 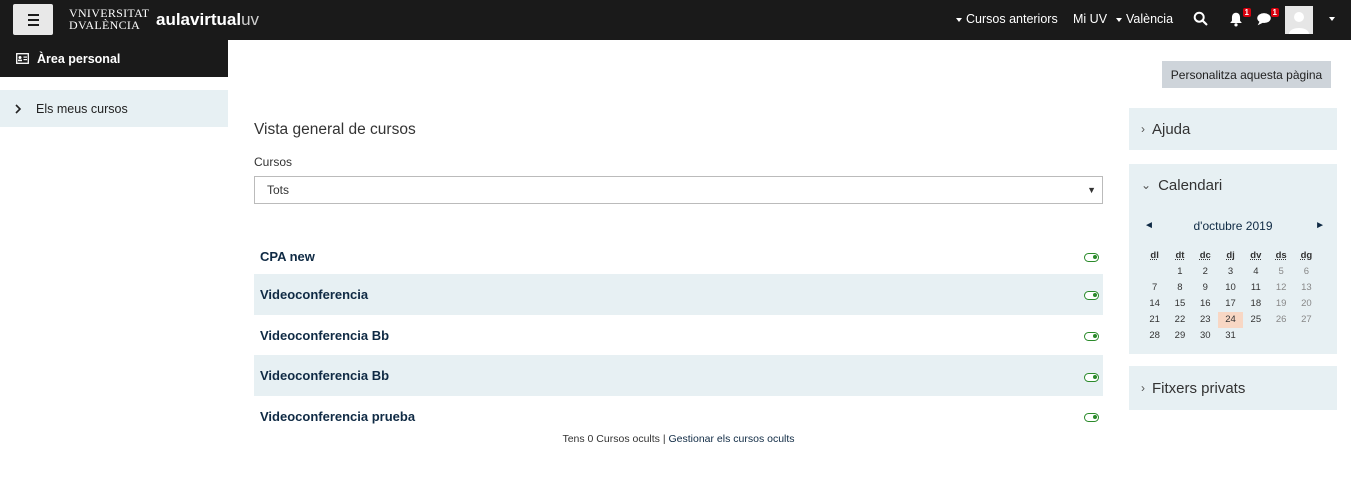 I want to click on calendar-day: 7, so click(x=1154, y=288).